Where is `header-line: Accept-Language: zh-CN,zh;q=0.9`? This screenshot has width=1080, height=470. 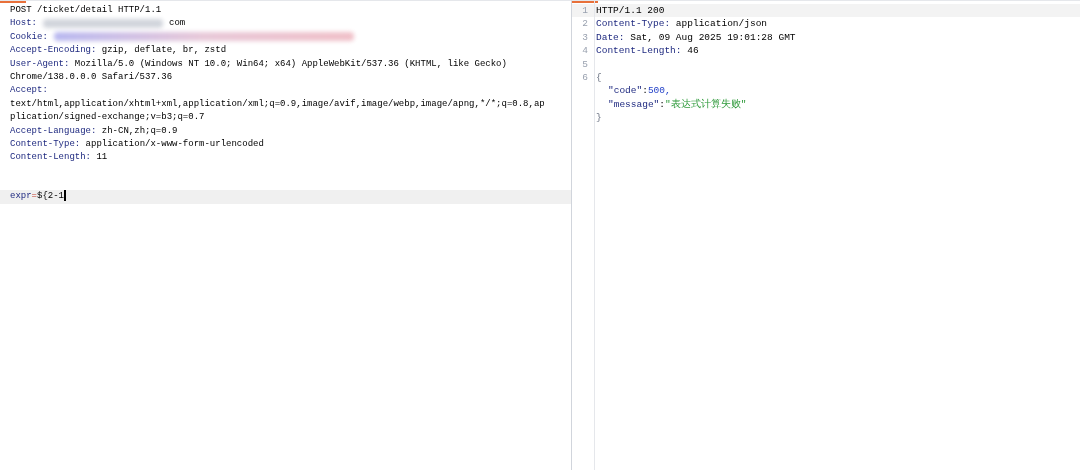 header-line: Accept-Language: zh-CN,zh;q=0.9 is located at coordinates (94, 131).